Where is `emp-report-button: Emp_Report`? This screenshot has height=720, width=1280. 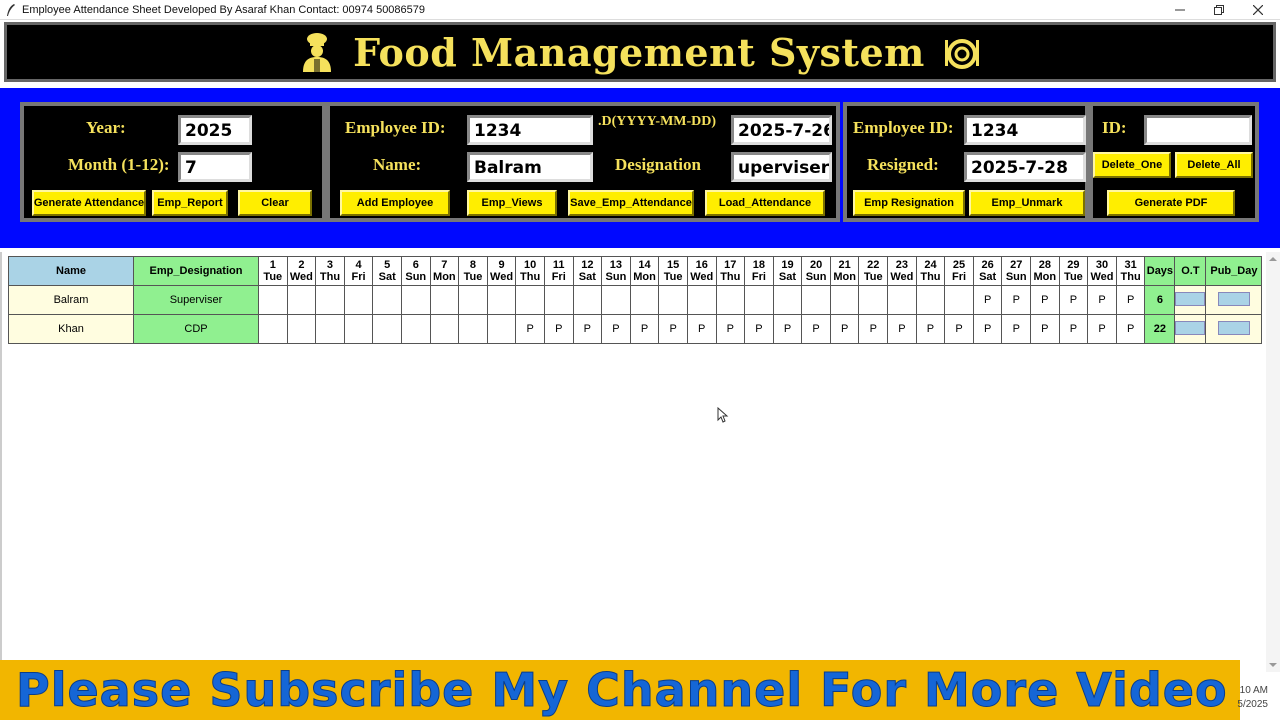
emp-report-button: Emp_Report is located at coordinates (190, 203).